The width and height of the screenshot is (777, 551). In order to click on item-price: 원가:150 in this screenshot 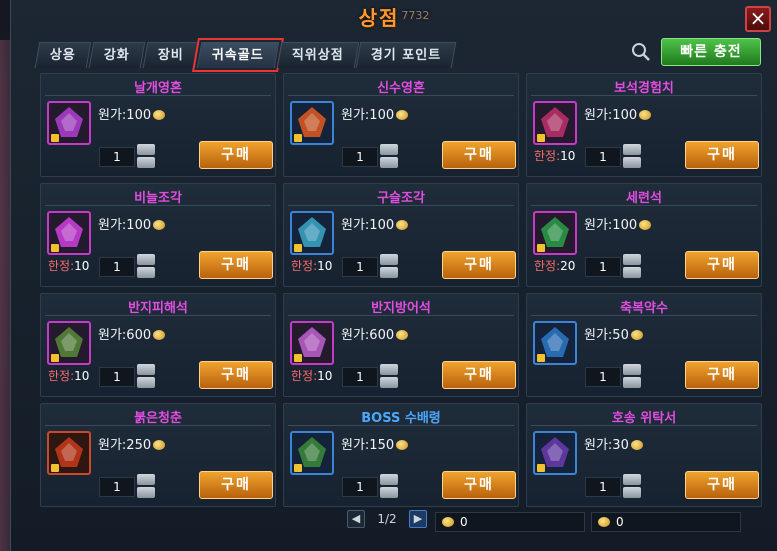, I will do `click(375, 443)`.